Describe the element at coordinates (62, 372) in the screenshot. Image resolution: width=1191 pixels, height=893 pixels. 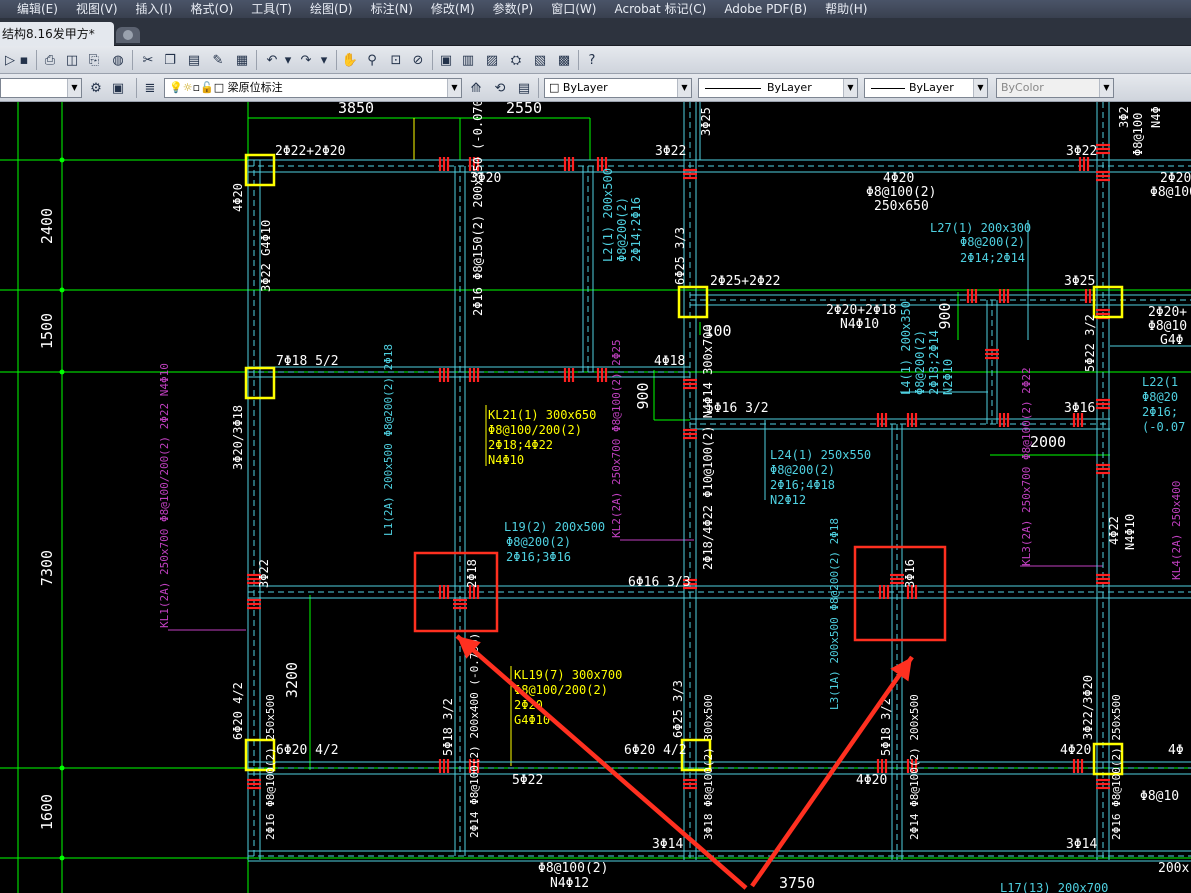
I see `dimension-tick` at that location.